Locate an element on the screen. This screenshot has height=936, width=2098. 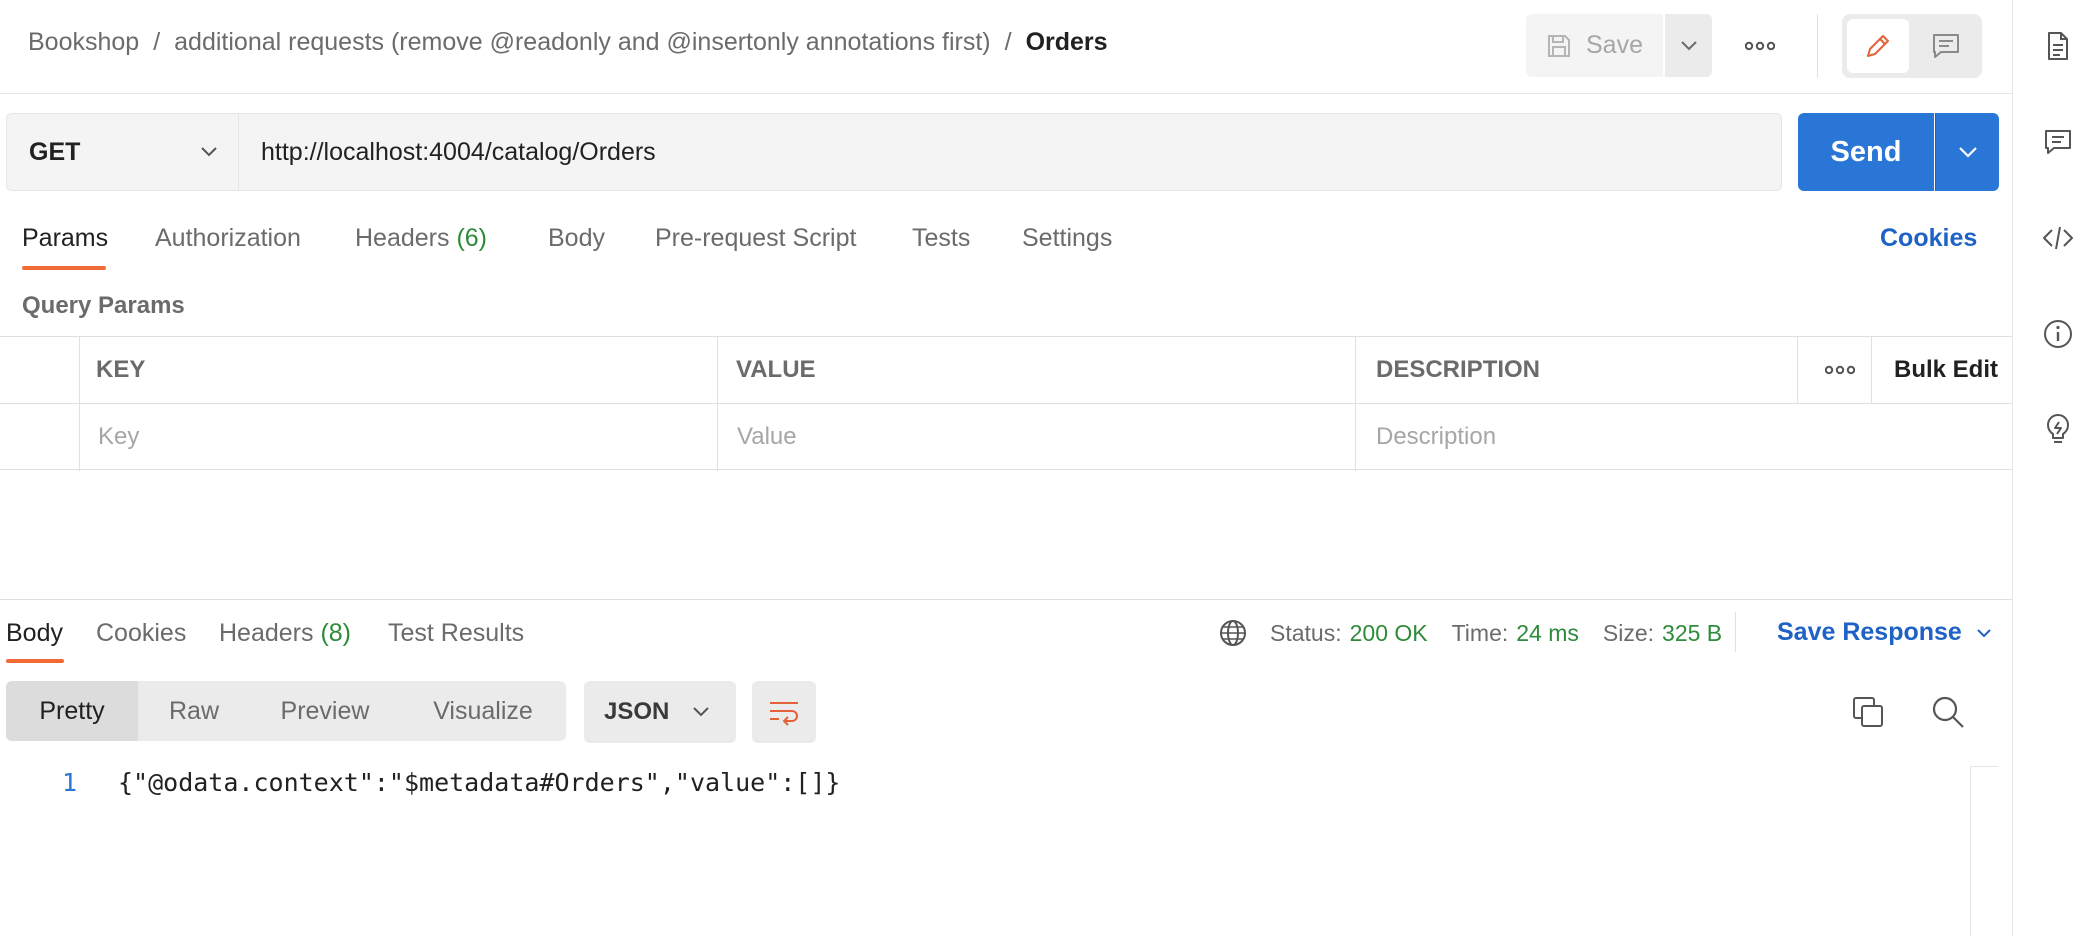
format-select: JSON is located at coordinates (660, 712).